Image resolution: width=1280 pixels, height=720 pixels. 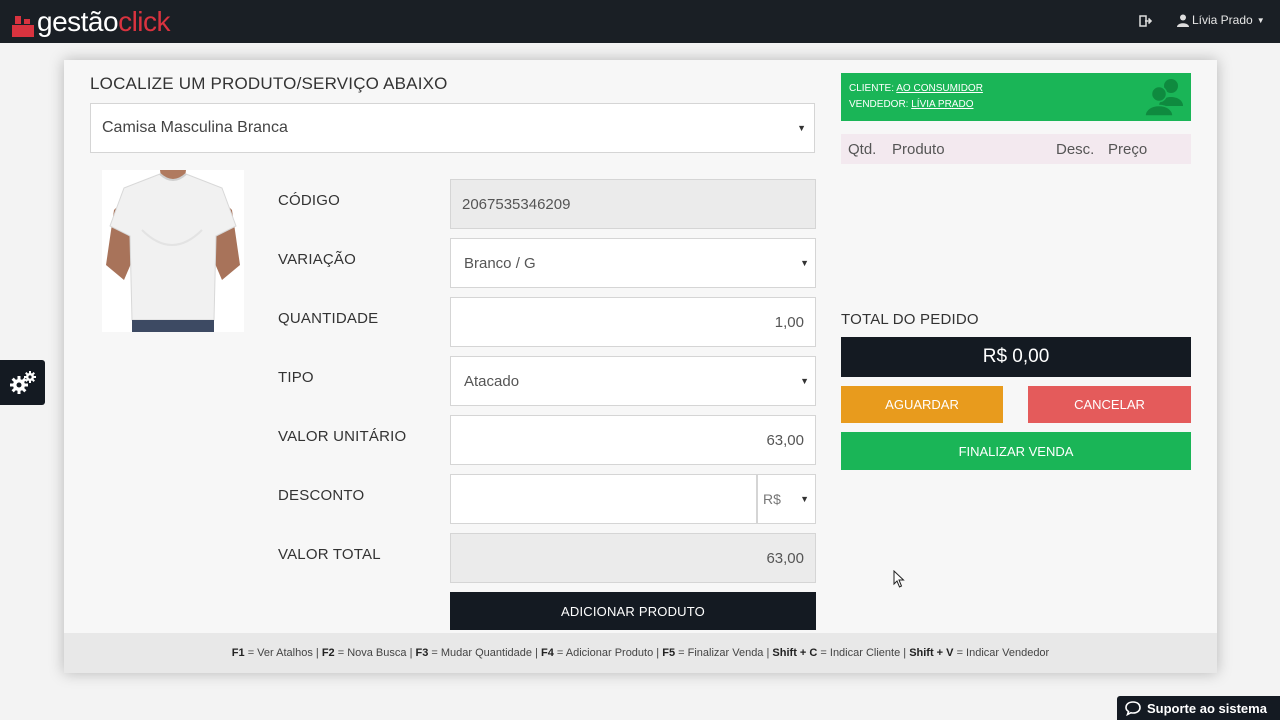 What do you see at coordinates (713, 653) in the screenshot?
I see `shortcut-item: F5 = Finalizar Venda` at bounding box center [713, 653].